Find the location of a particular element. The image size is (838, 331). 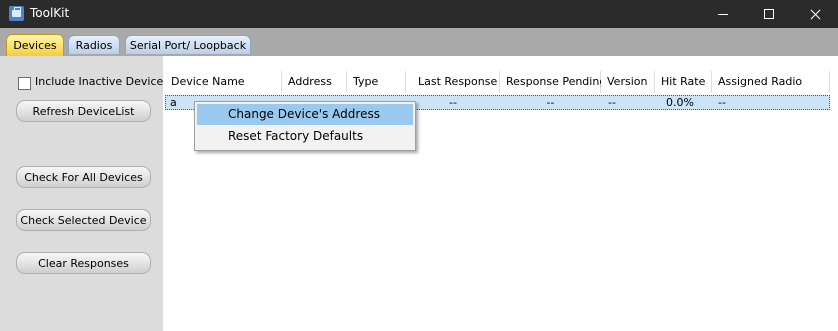

tab-devices: Devices is located at coordinates (35, 45).